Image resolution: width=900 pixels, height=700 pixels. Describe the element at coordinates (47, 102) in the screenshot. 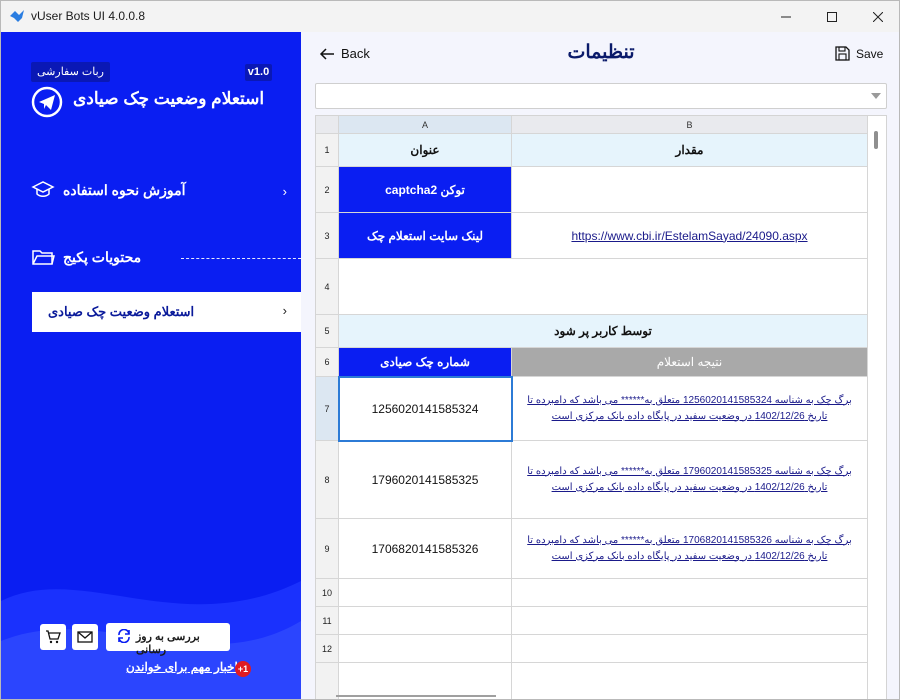

I see `telegram-bot-icon` at that location.